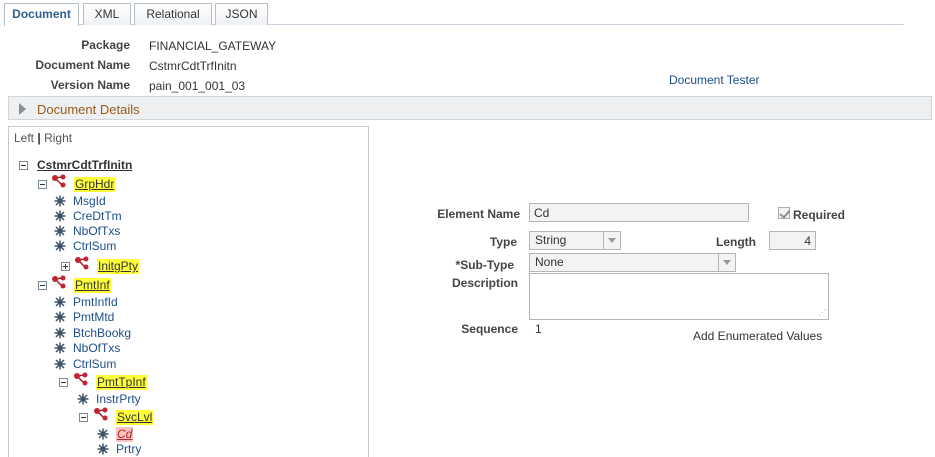  Describe the element at coordinates (575, 240) in the screenshot. I see `type-select: String` at that location.